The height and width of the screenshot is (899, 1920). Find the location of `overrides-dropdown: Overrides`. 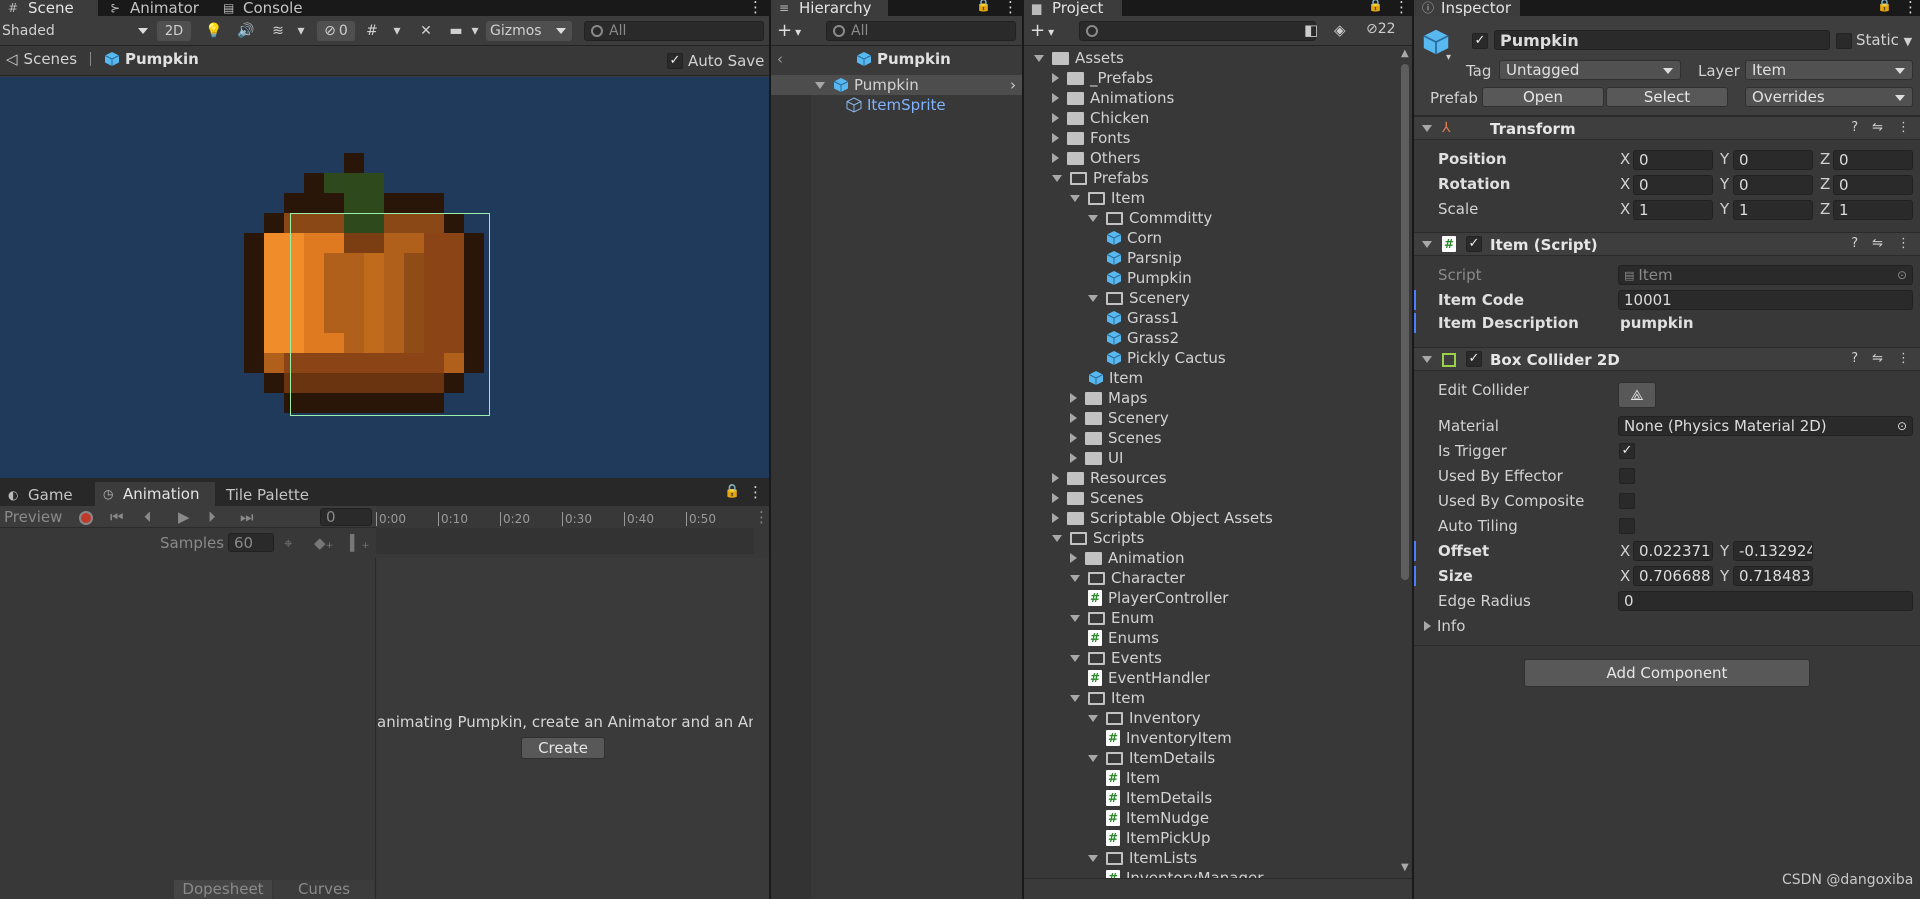

overrides-dropdown: Overrides is located at coordinates (1829, 97).